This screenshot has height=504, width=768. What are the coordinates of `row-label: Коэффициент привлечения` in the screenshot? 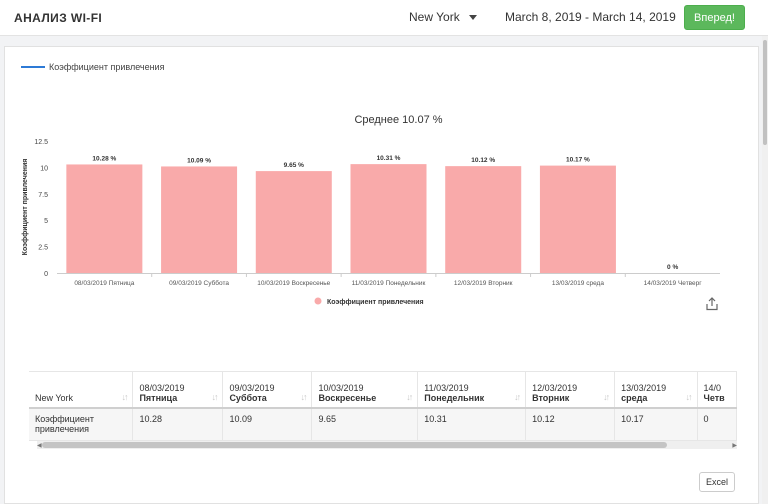 It's located at (81, 424).